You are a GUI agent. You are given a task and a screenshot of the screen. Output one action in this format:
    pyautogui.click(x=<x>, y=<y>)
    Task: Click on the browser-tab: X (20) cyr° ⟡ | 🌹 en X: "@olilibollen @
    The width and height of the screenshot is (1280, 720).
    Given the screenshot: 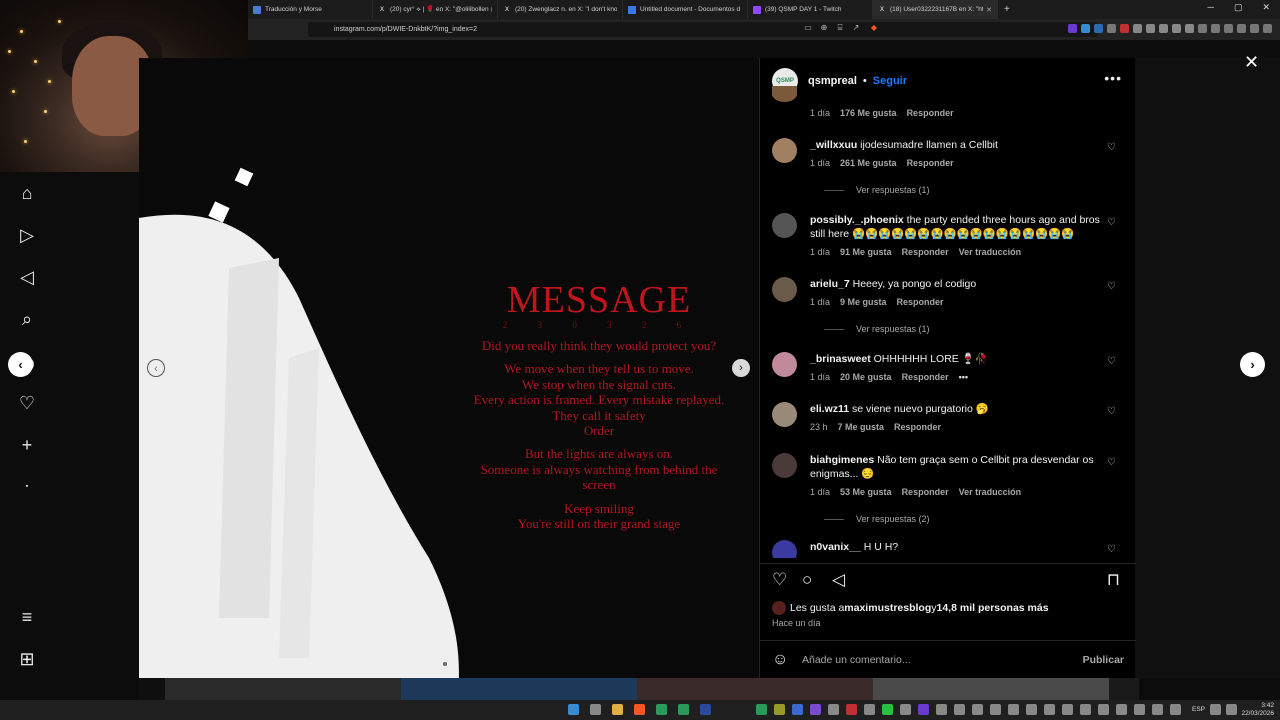 What is the action you would take?
    pyautogui.click(x=435, y=9)
    